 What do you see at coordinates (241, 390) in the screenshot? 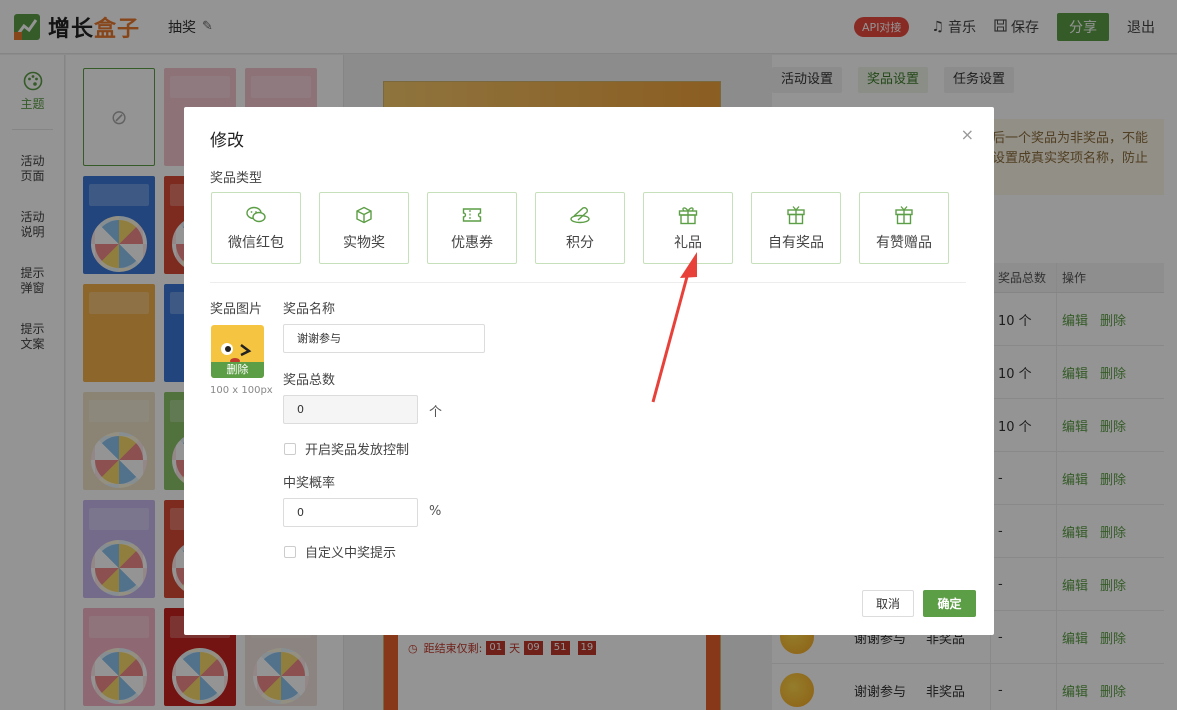
I see `image-size-hint: 100 x 100px` at bounding box center [241, 390].